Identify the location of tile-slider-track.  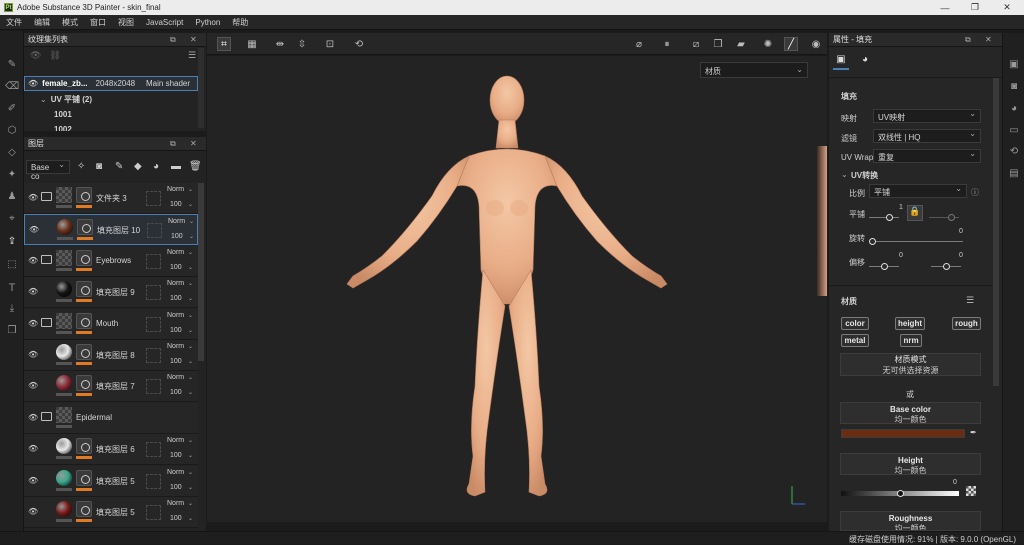
(884, 217).